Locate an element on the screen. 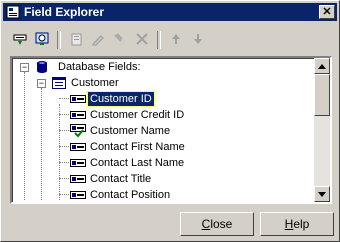 The height and width of the screenshot is (242, 340). vertical-scrollbar is located at coordinates (322, 130).